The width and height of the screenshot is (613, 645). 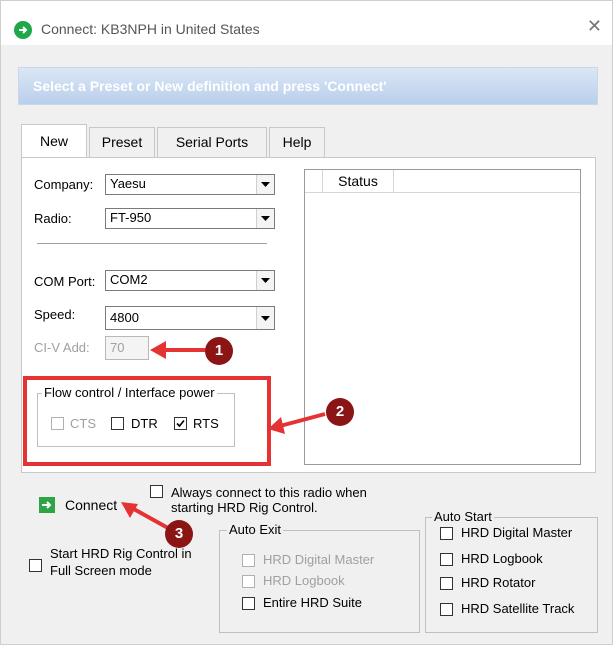 I want to click on annotation-marker-2: 2, so click(x=340, y=412).